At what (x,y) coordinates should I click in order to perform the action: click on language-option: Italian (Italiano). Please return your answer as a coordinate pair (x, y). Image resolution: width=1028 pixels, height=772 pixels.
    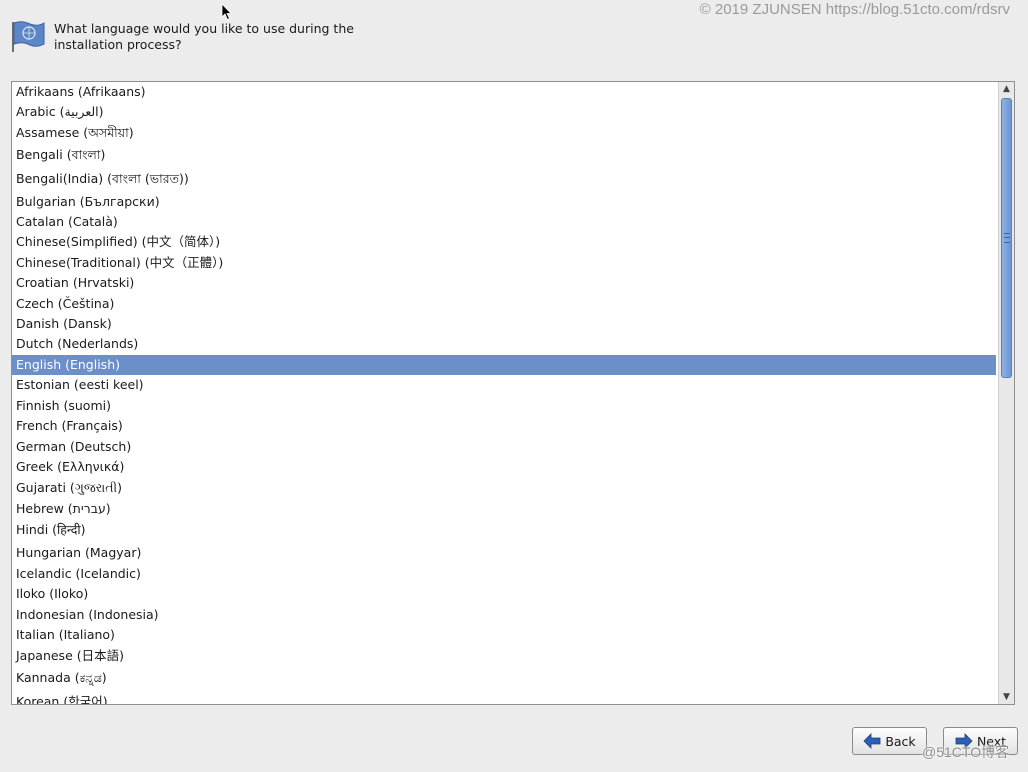
    Looking at the image, I should click on (504, 635).